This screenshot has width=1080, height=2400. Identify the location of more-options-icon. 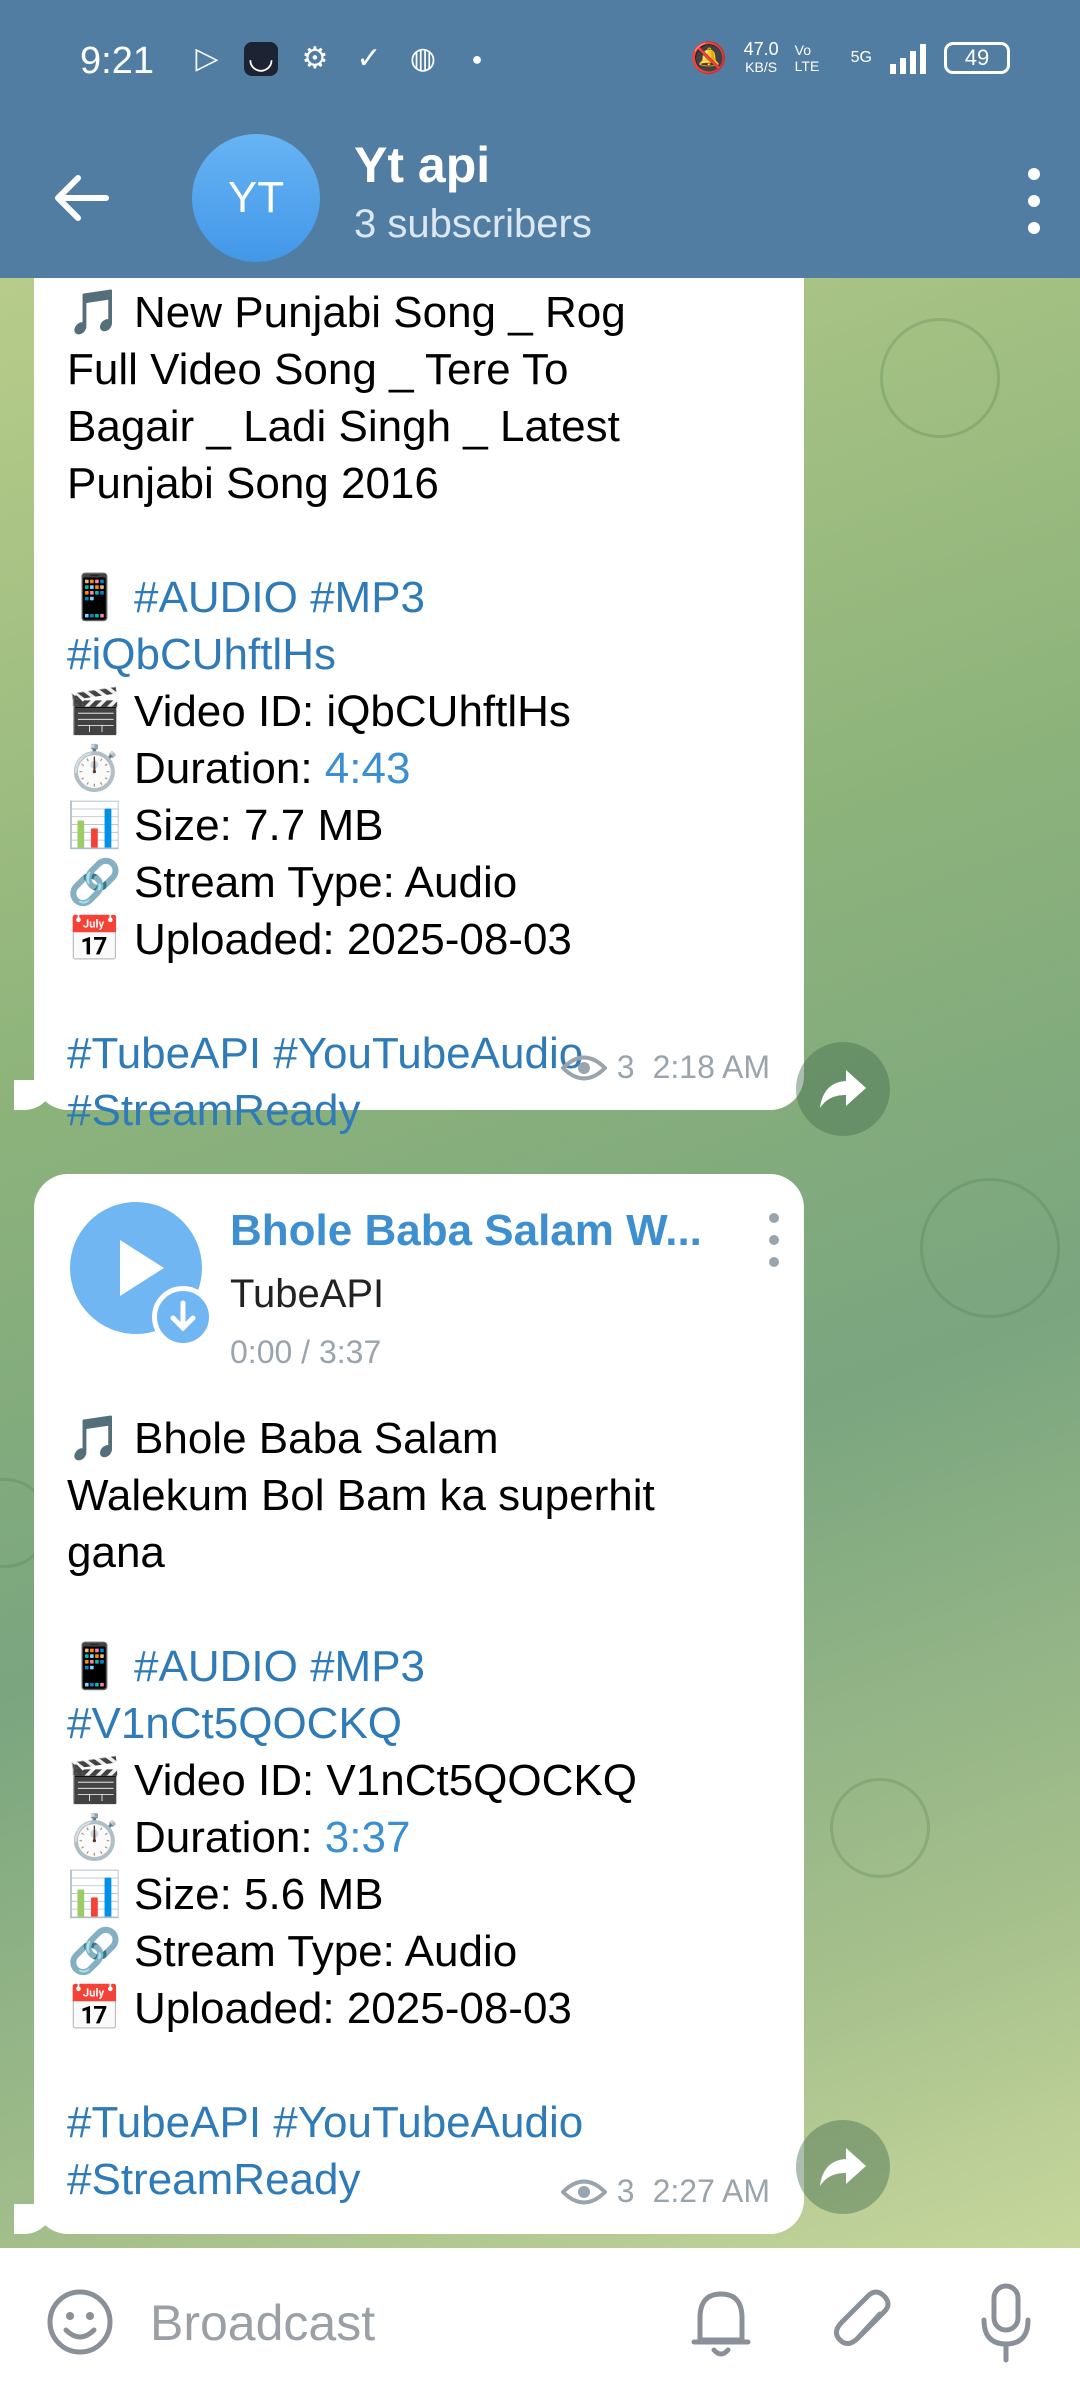
(1034, 201).